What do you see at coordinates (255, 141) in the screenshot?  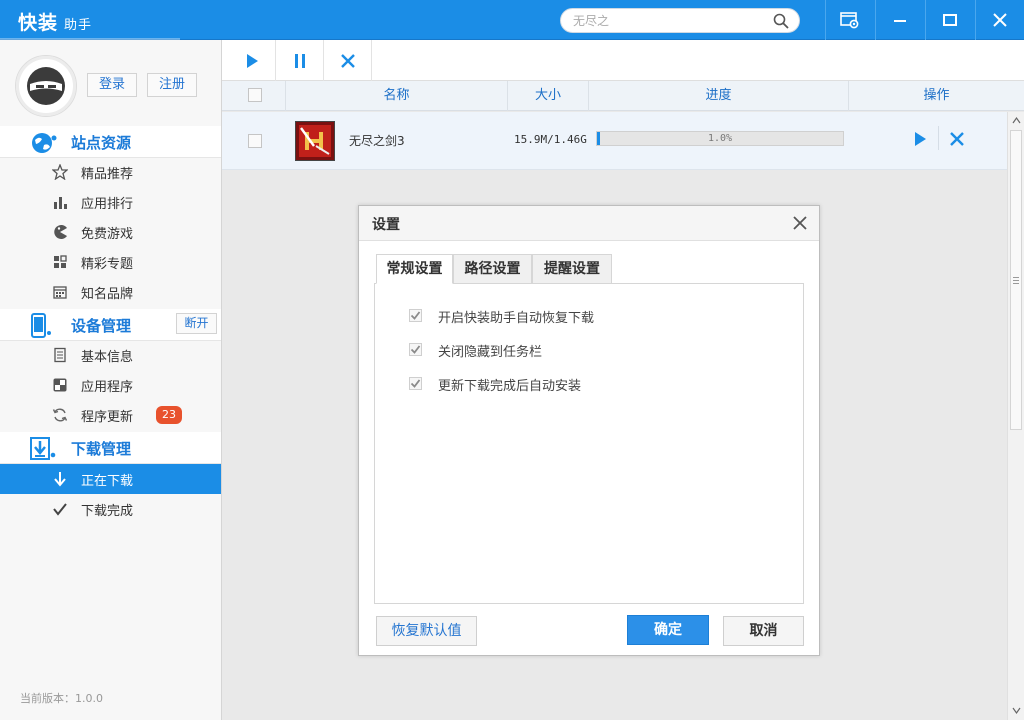 I see `row-checkbox` at bounding box center [255, 141].